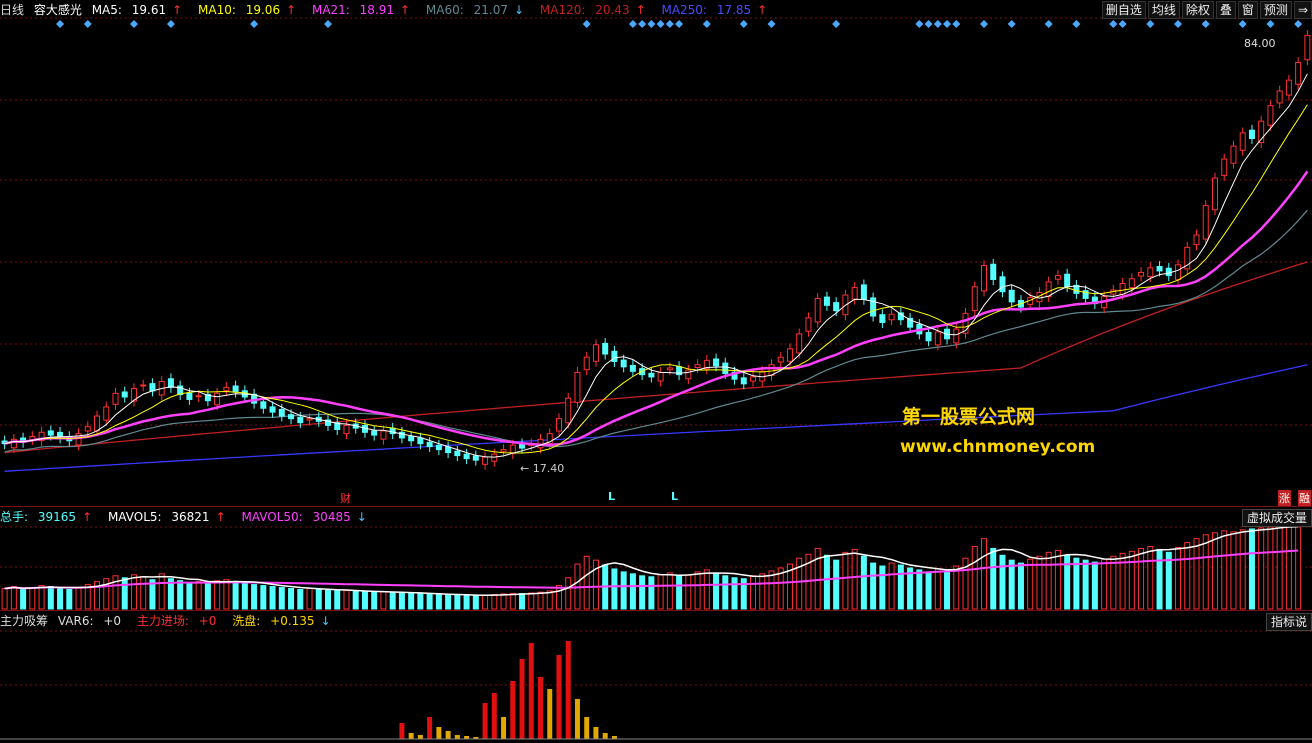 The image size is (1312, 743). Describe the element at coordinates (1225, 10) in the screenshot. I see `overlay-button: 叠` at that location.